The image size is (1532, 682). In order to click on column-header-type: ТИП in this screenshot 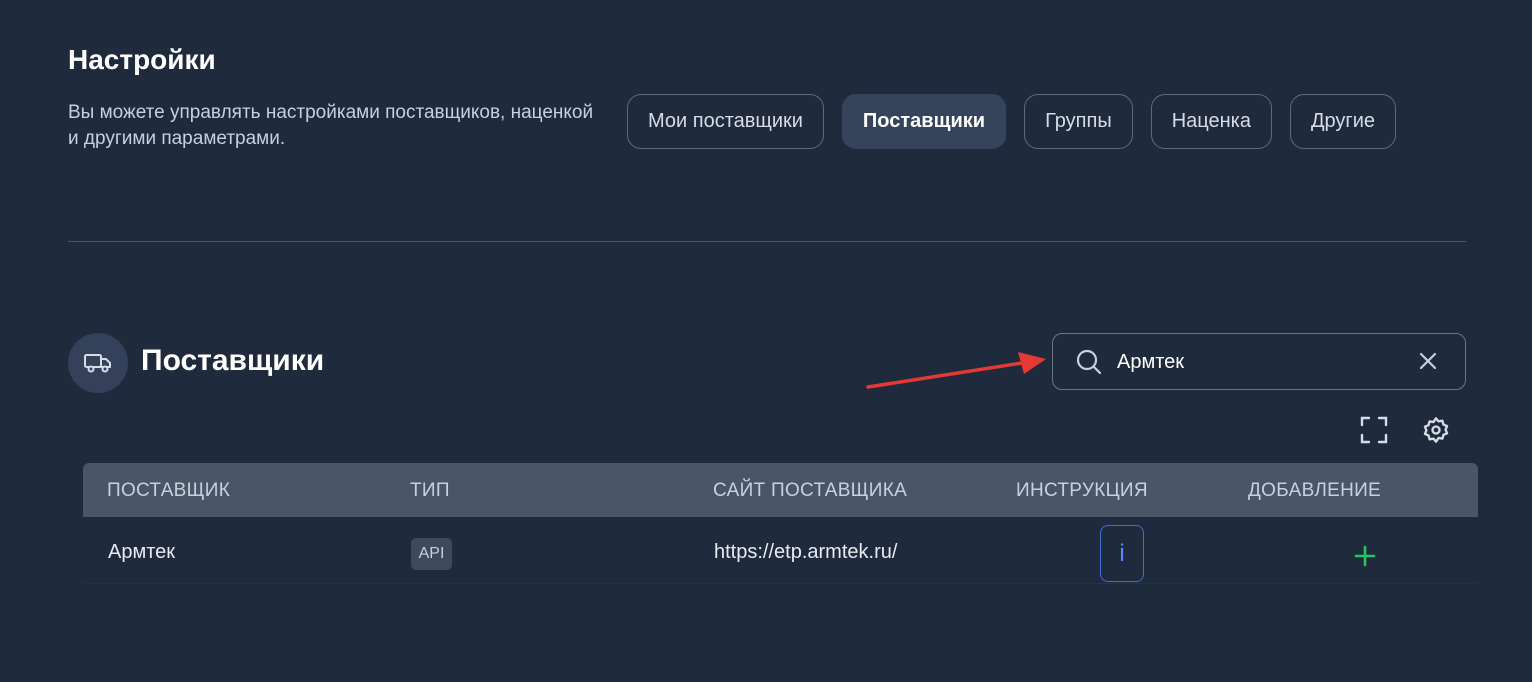, I will do `click(430, 490)`.